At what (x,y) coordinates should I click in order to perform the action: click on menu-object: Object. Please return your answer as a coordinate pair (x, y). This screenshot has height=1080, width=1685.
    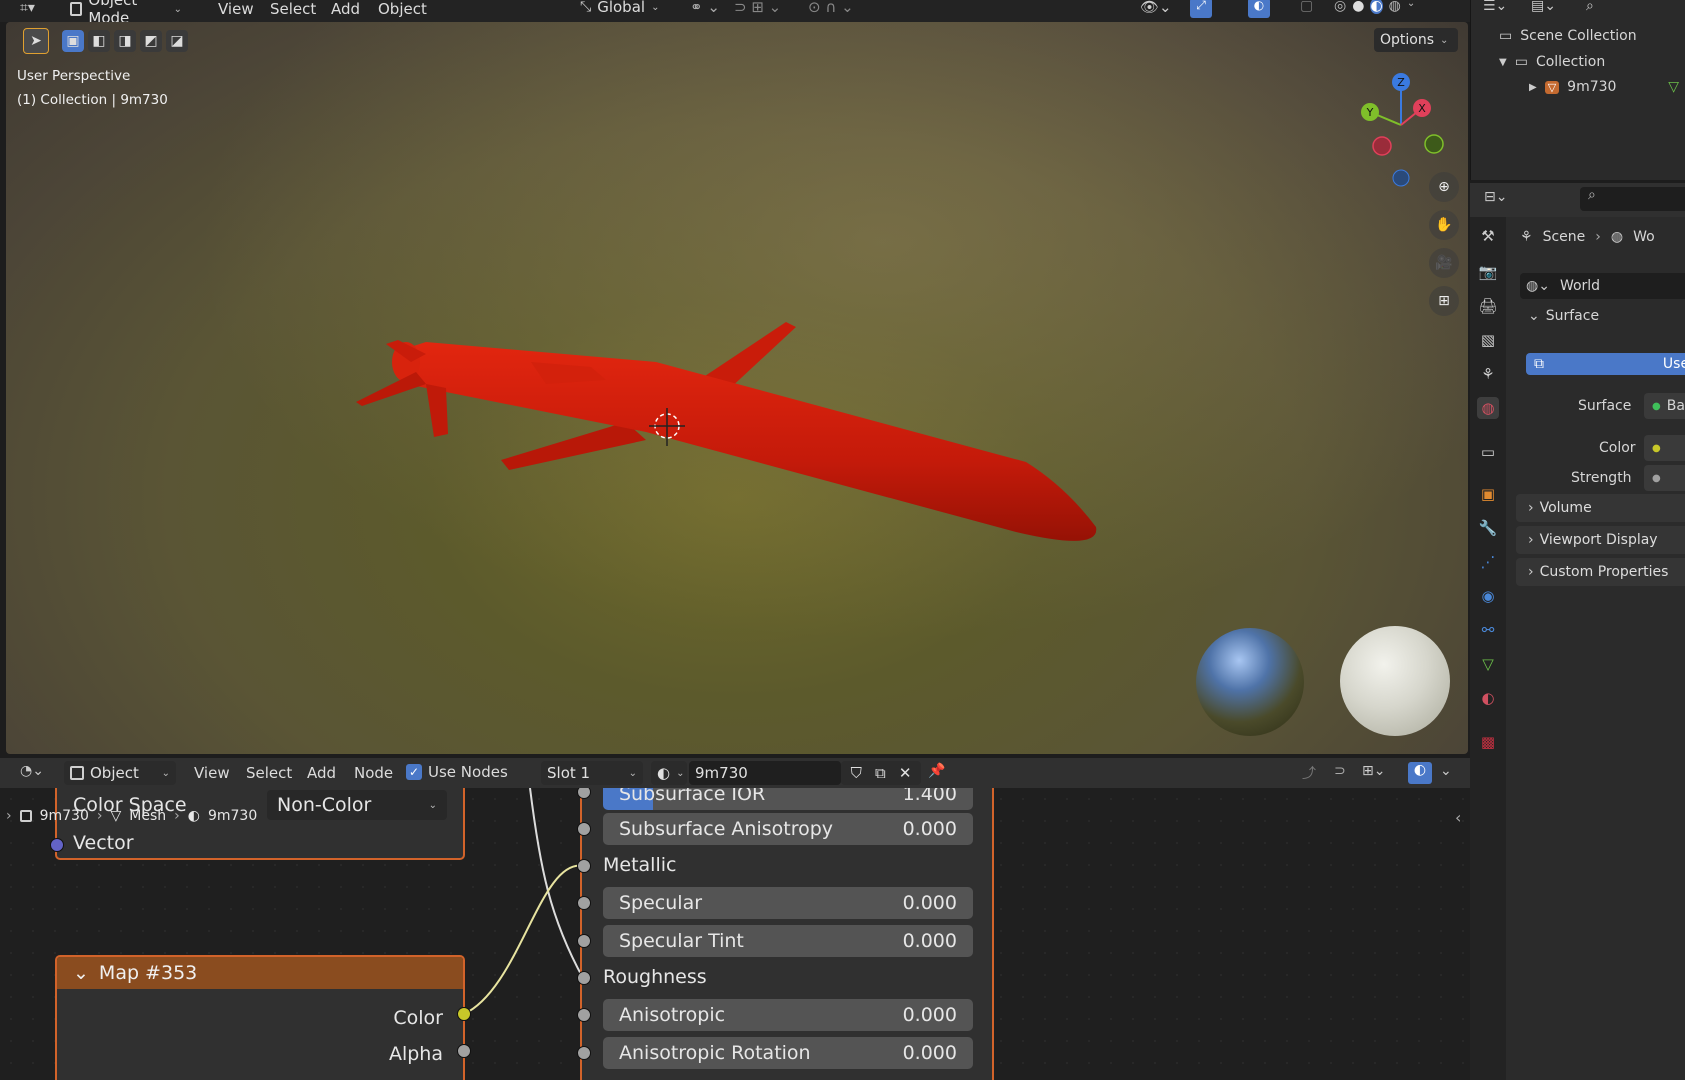
    Looking at the image, I should click on (402, 9).